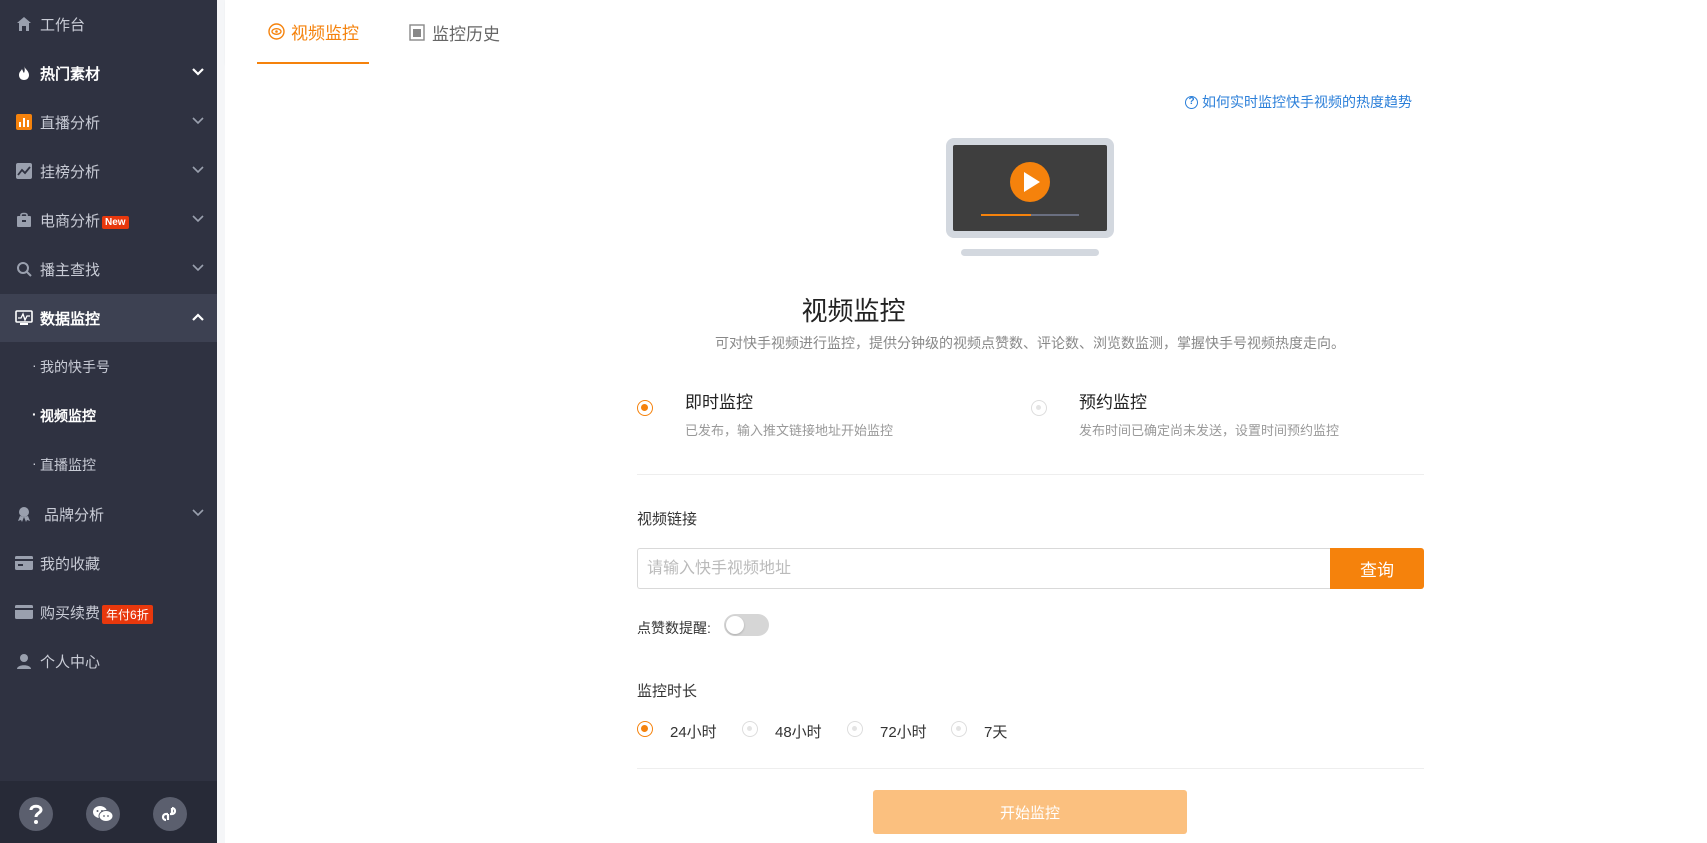 The width and height of the screenshot is (1707, 843). What do you see at coordinates (70, 662) in the screenshot?
I see `sidebar-item-label: 个人中心` at bounding box center [70, 662].